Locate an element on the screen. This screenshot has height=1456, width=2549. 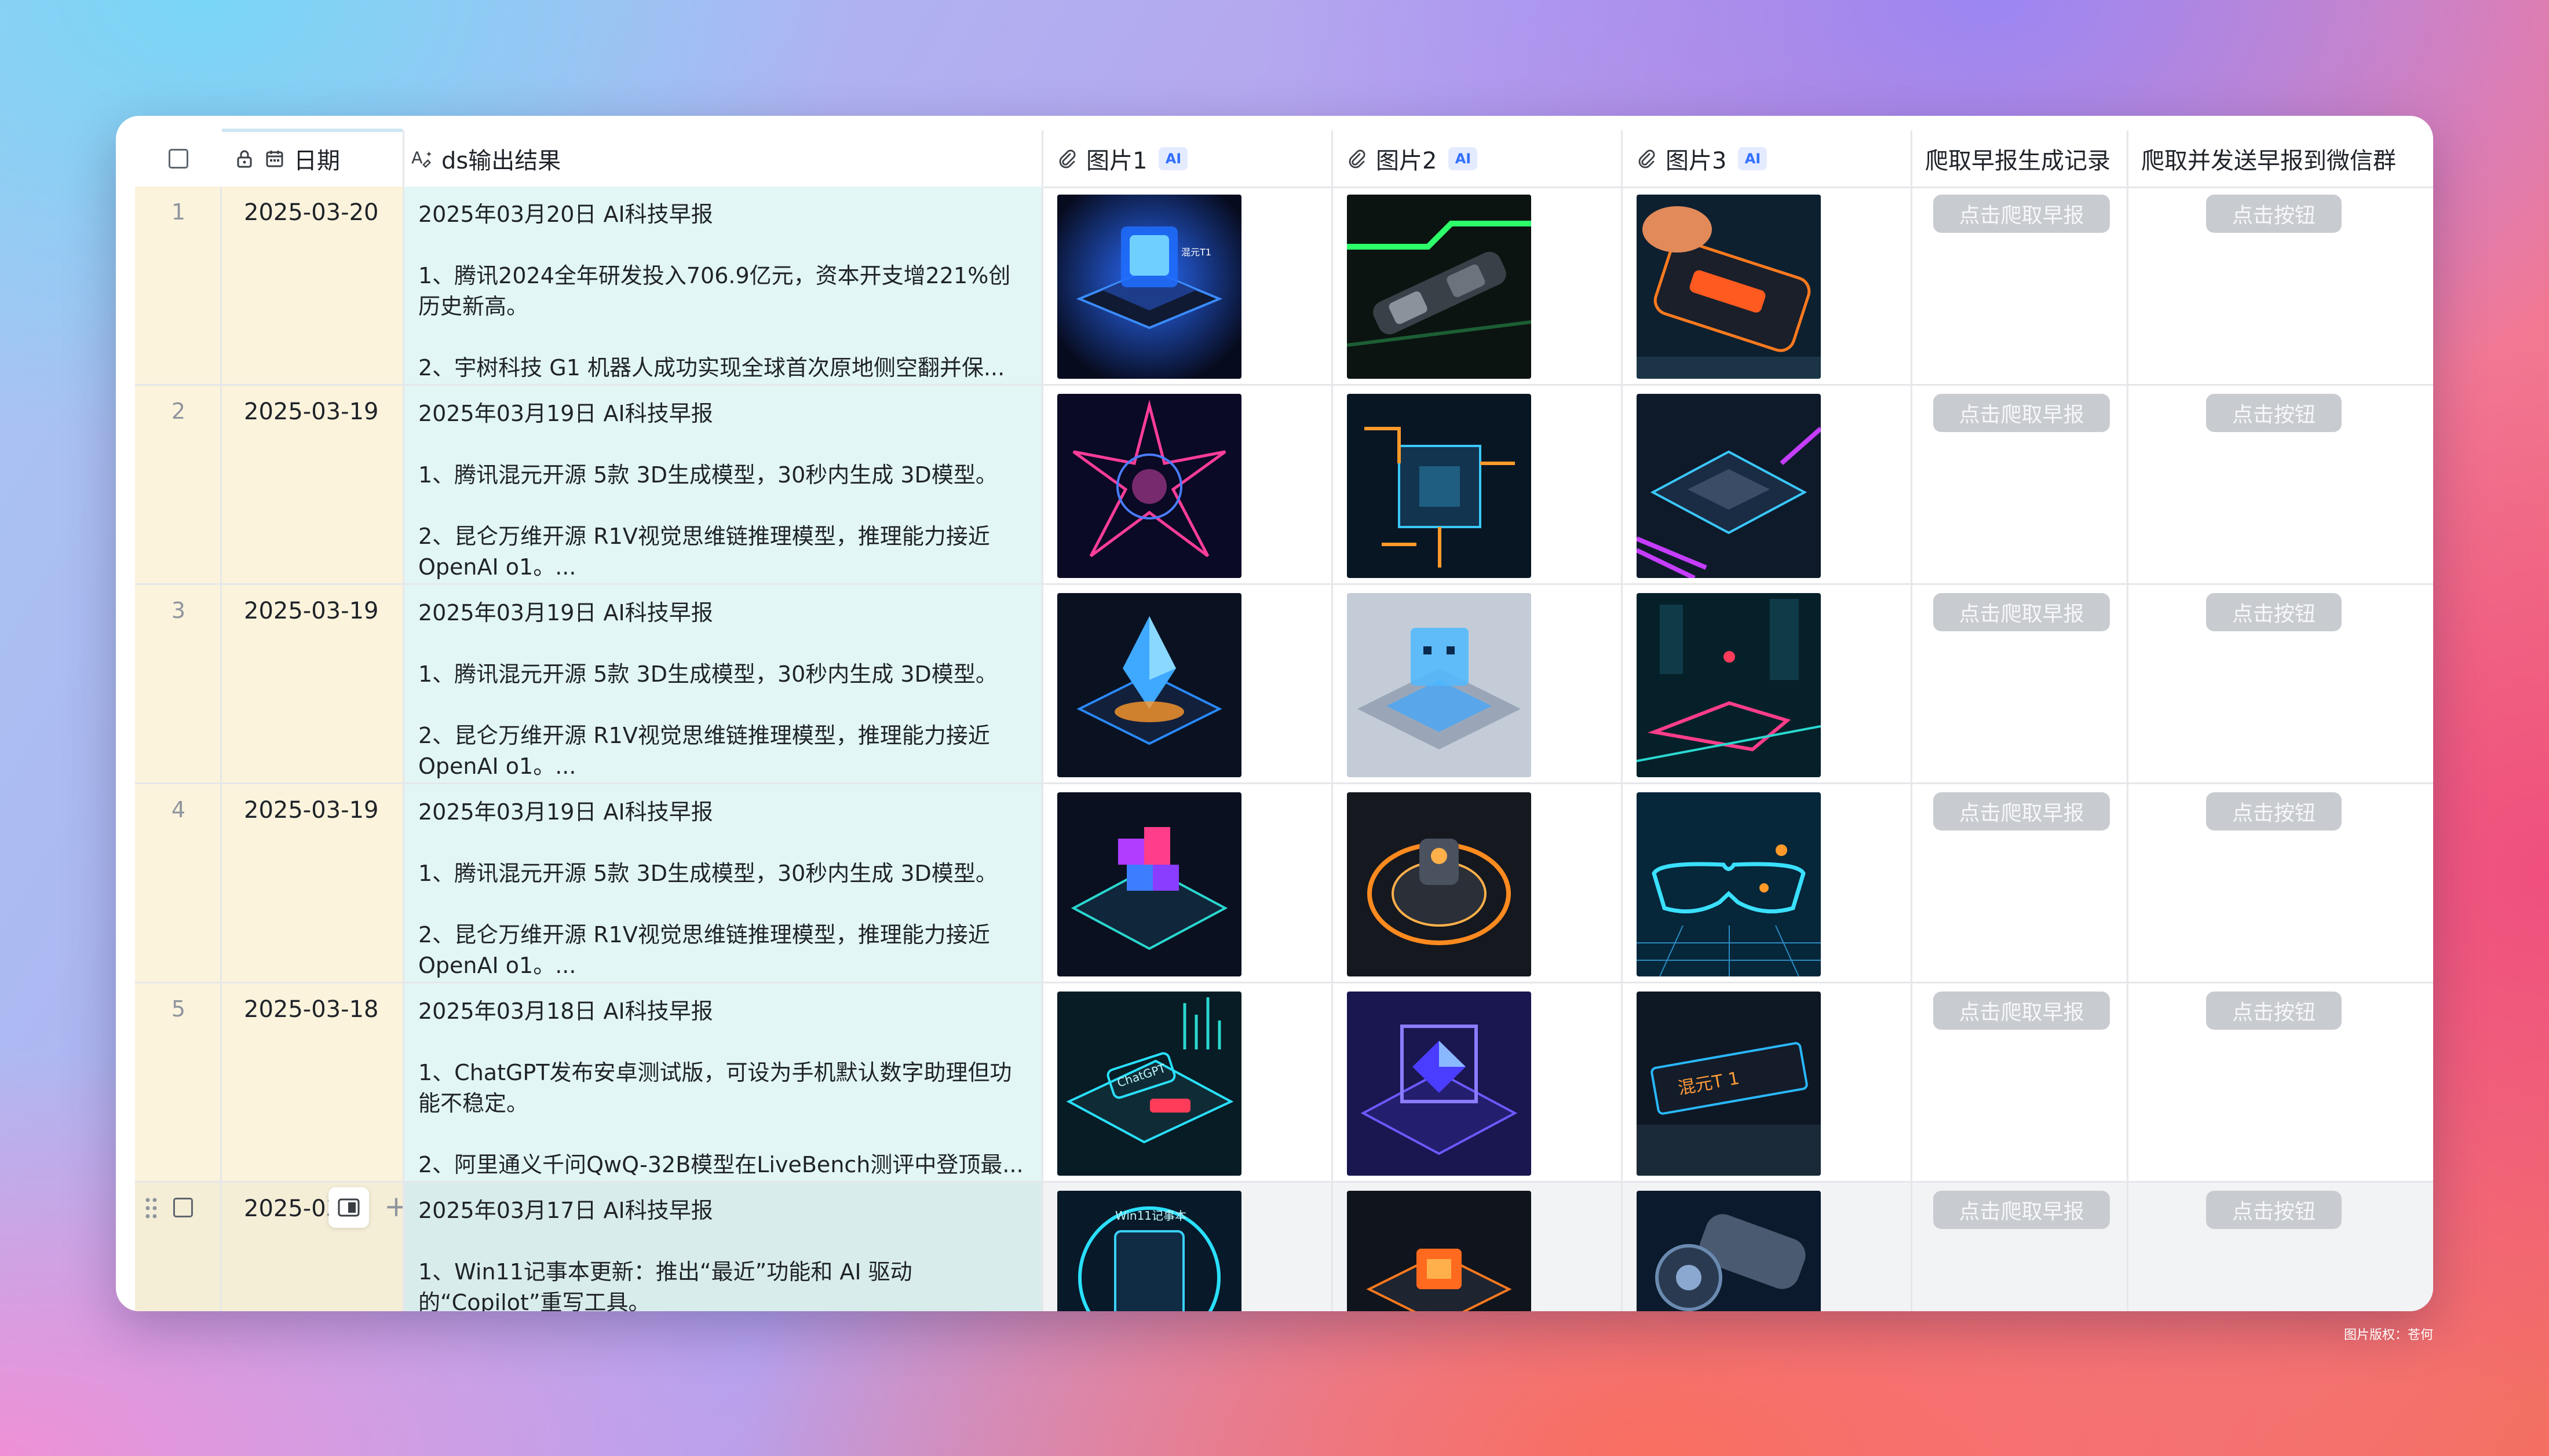
image1-cell: Win11记事本 is located at coordinates (1188, 1247).